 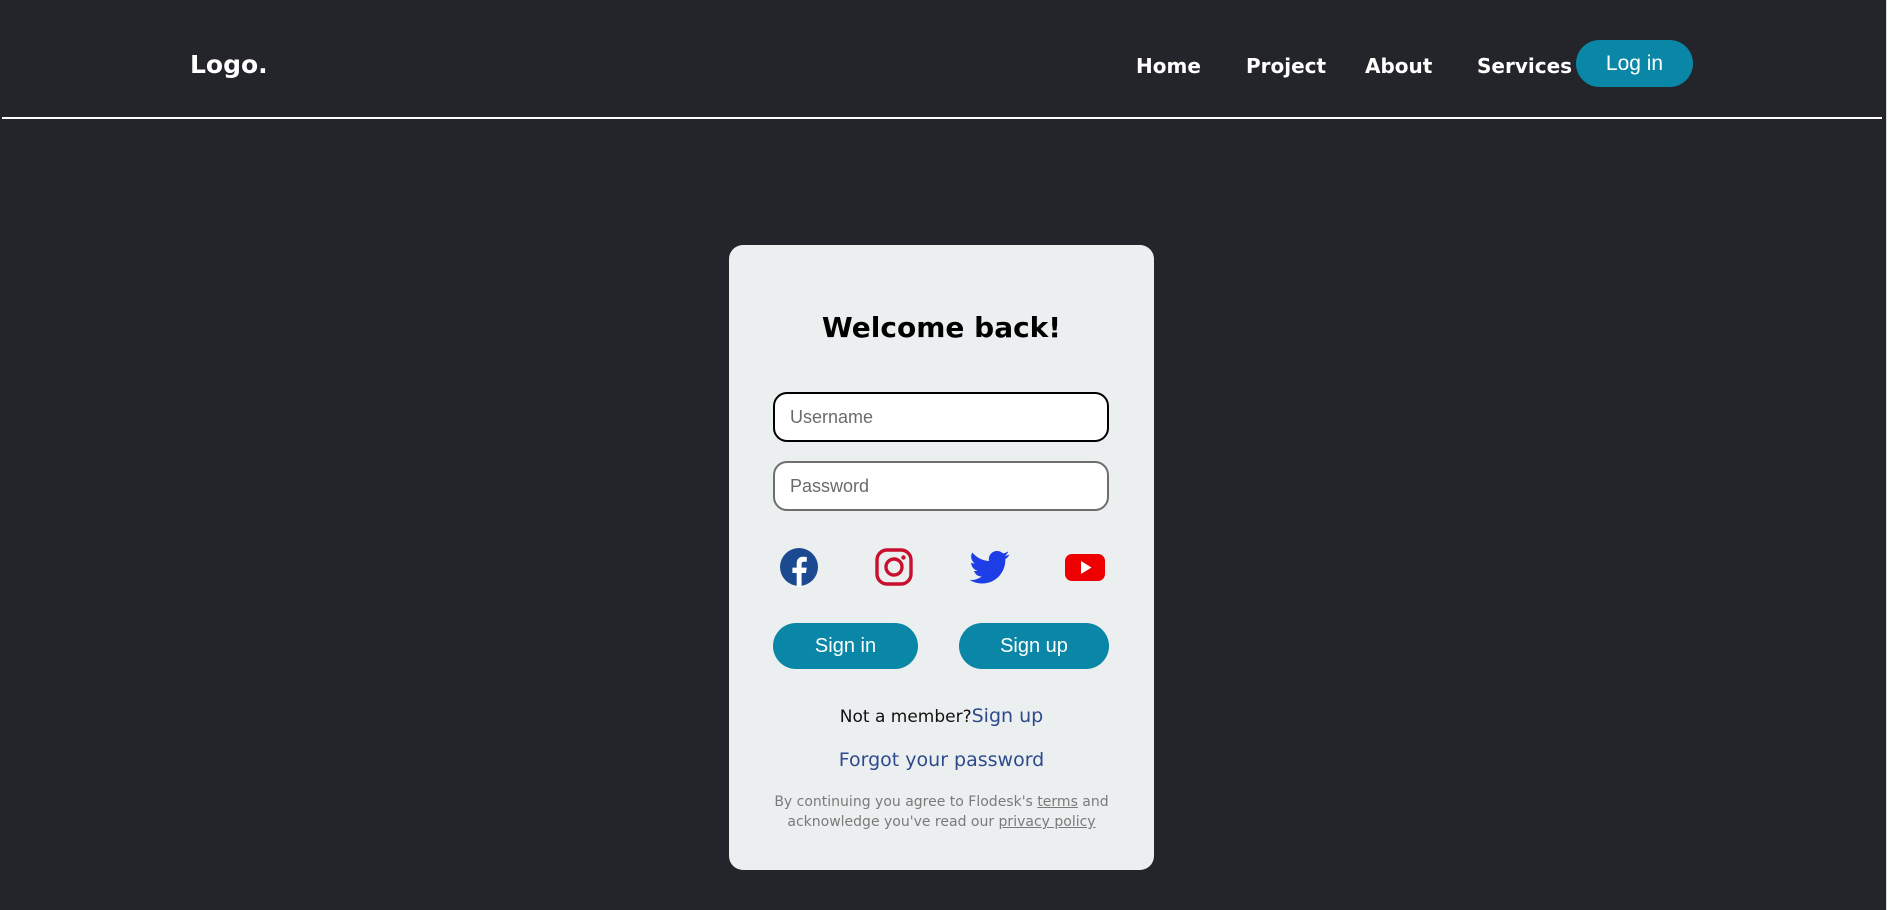 I want to click on header-divider, so click(x=942, y=118).